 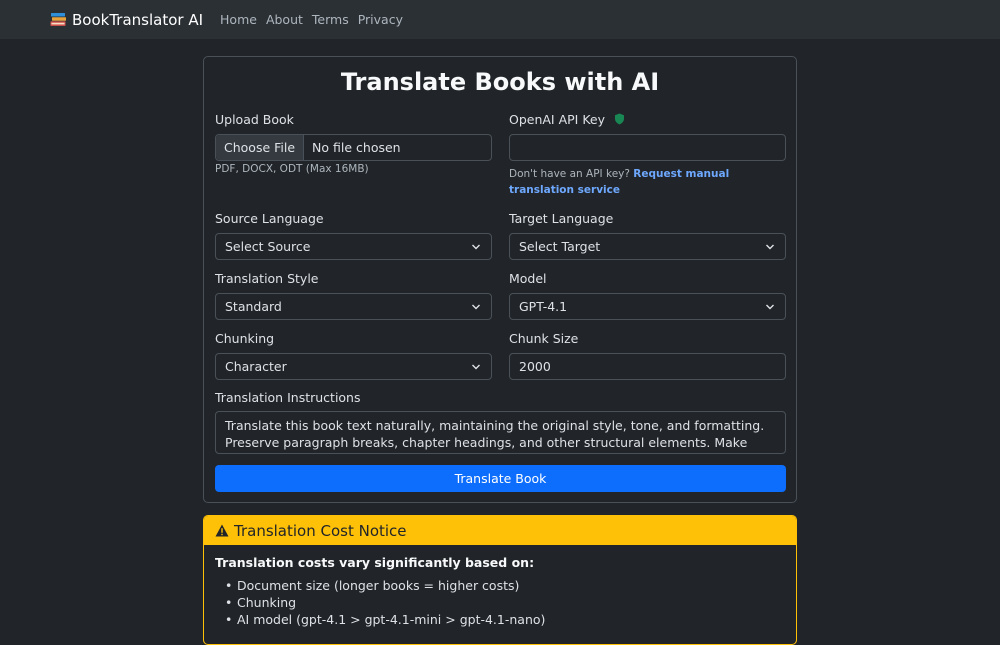 I want to click on instructions-label: Translation Instructions, so click(x=288, y=397).